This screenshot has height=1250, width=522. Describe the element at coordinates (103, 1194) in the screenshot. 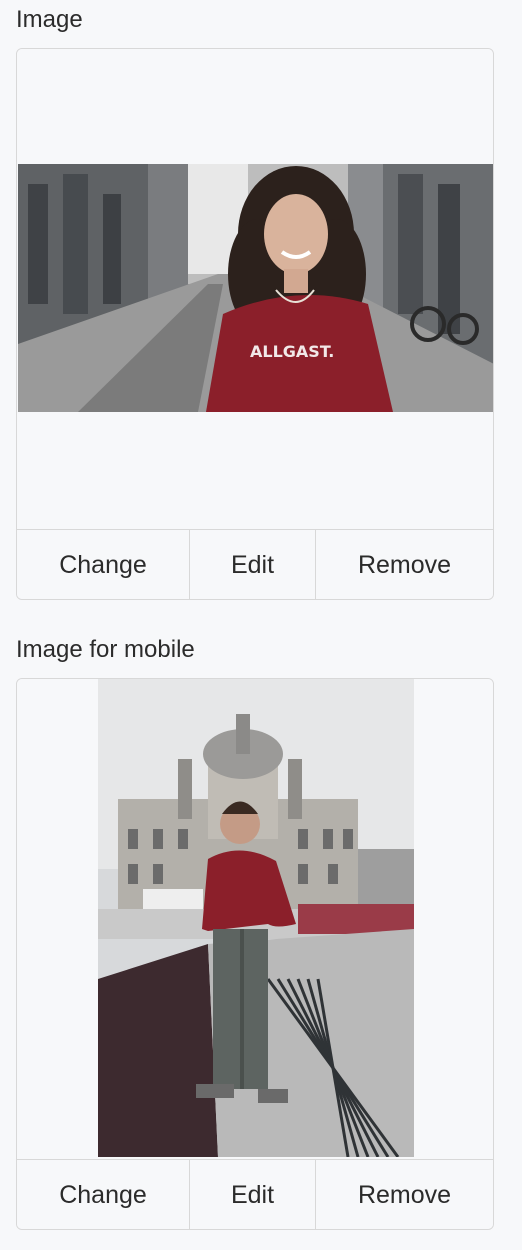

I see `mobile-change-button: Change` at that location.